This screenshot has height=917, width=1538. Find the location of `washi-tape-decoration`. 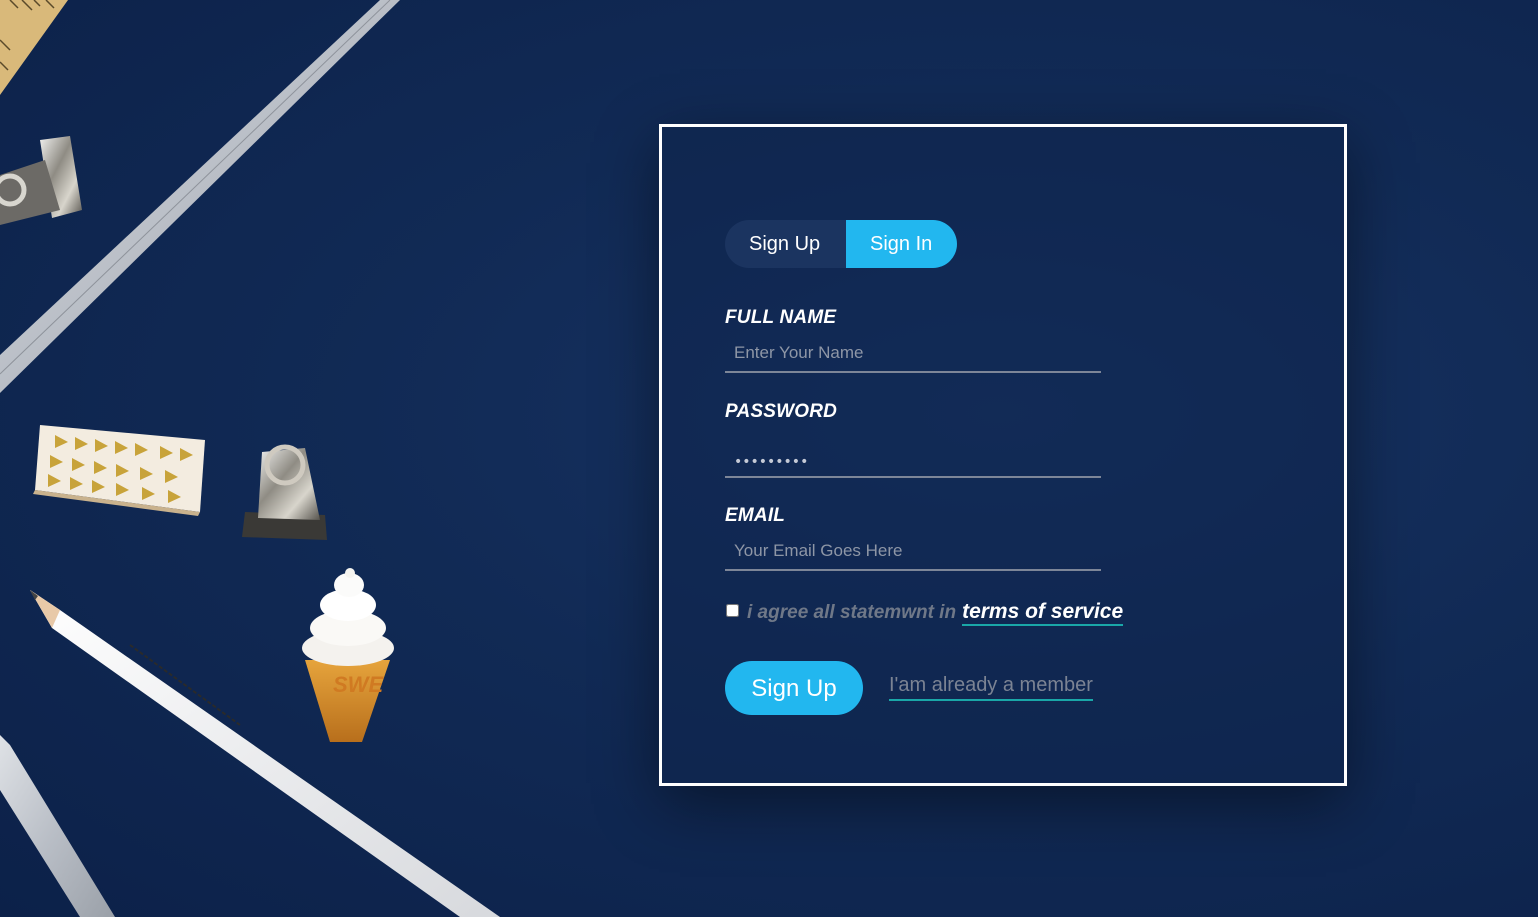

washi-tape-decoration is located at coordinates (119, 470).